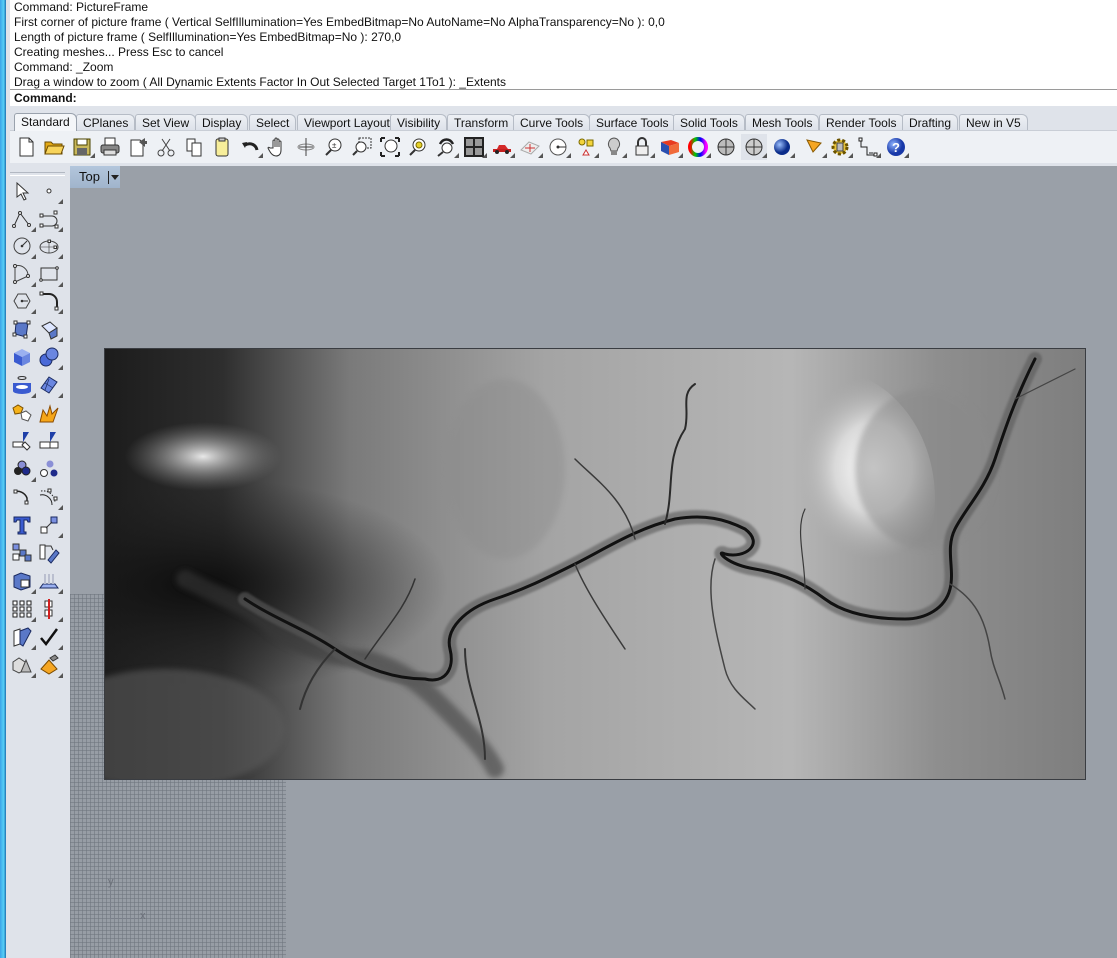  I want to click on curve-button, so click(49, 219).